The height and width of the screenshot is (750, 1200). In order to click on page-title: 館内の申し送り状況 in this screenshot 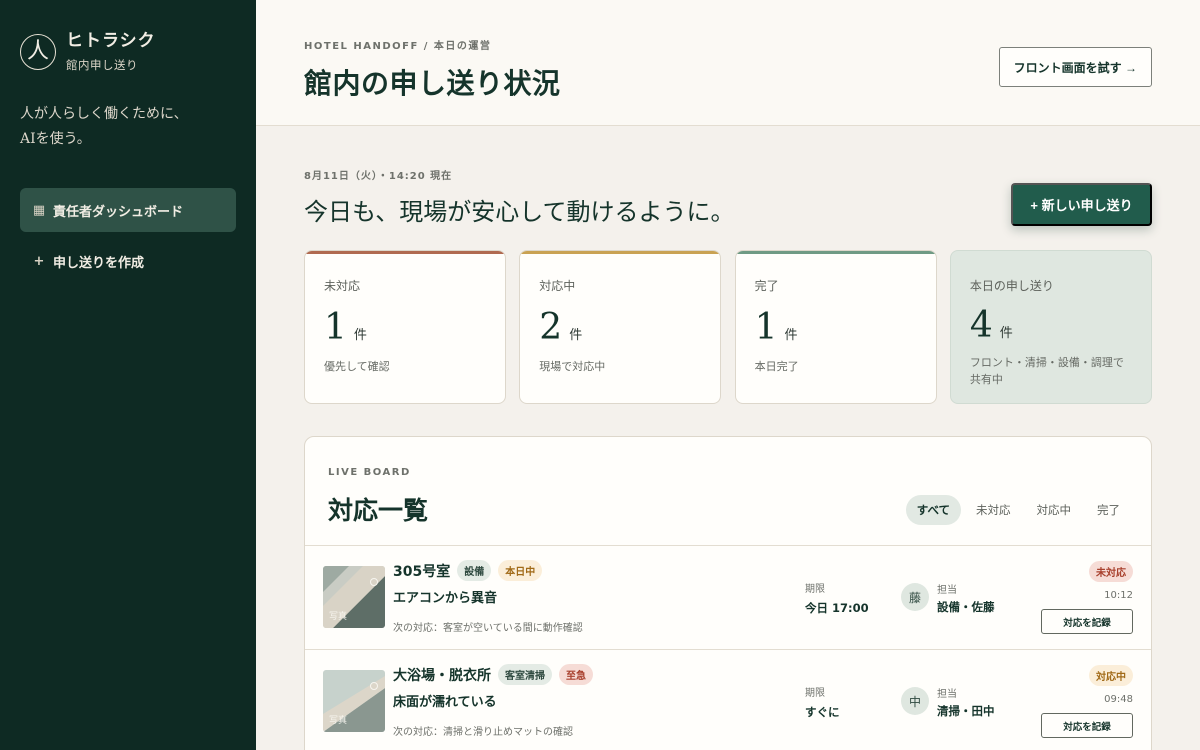, I will do `click(432, 83)`.